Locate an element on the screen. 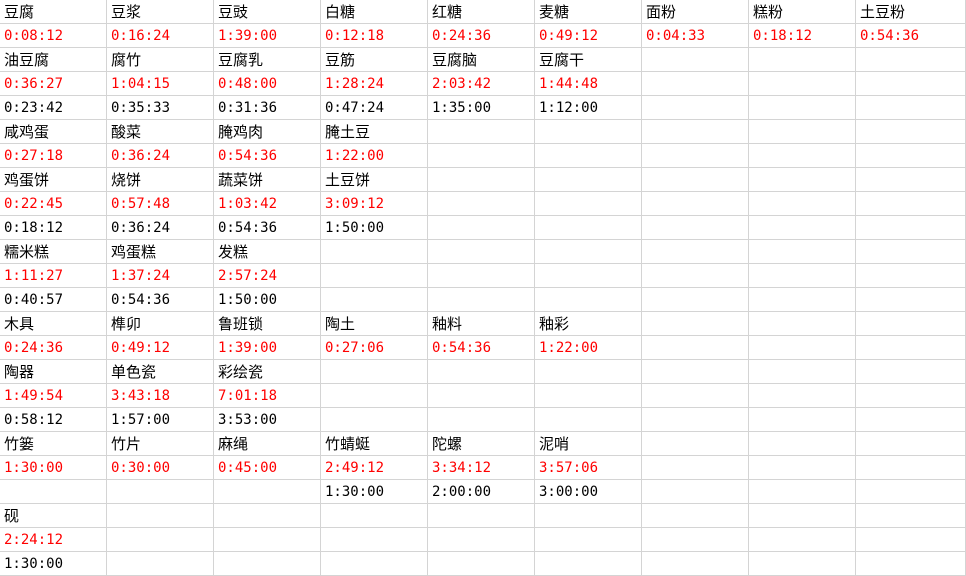 The height and width of the screenshot is (576, 966). base-time-cell: 0:58:12 is located at coordinates (53, 420).